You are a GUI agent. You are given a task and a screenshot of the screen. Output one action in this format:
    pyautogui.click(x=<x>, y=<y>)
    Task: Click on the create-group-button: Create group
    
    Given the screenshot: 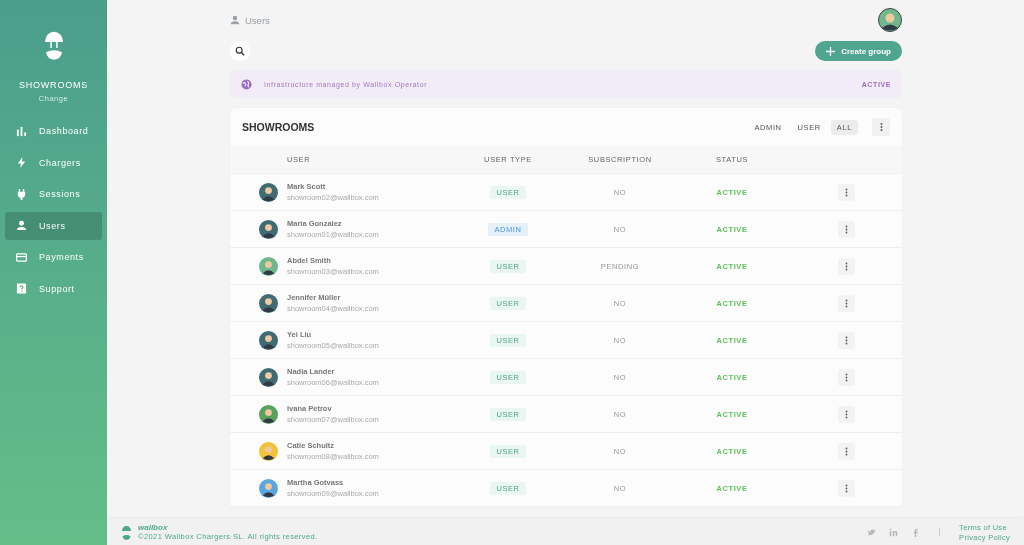 What is the action you would take?
    pyautogui.click(x=858, y=51)
    